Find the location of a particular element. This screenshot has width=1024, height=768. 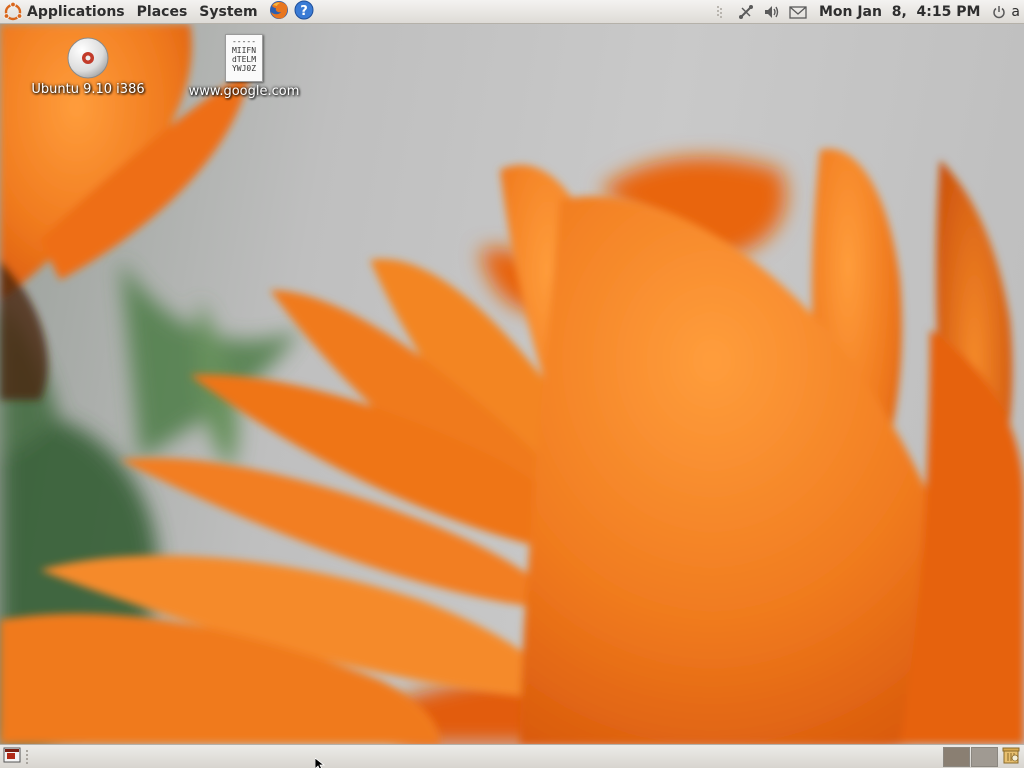

help-launcher: ? is located at coordinates (304, 12).